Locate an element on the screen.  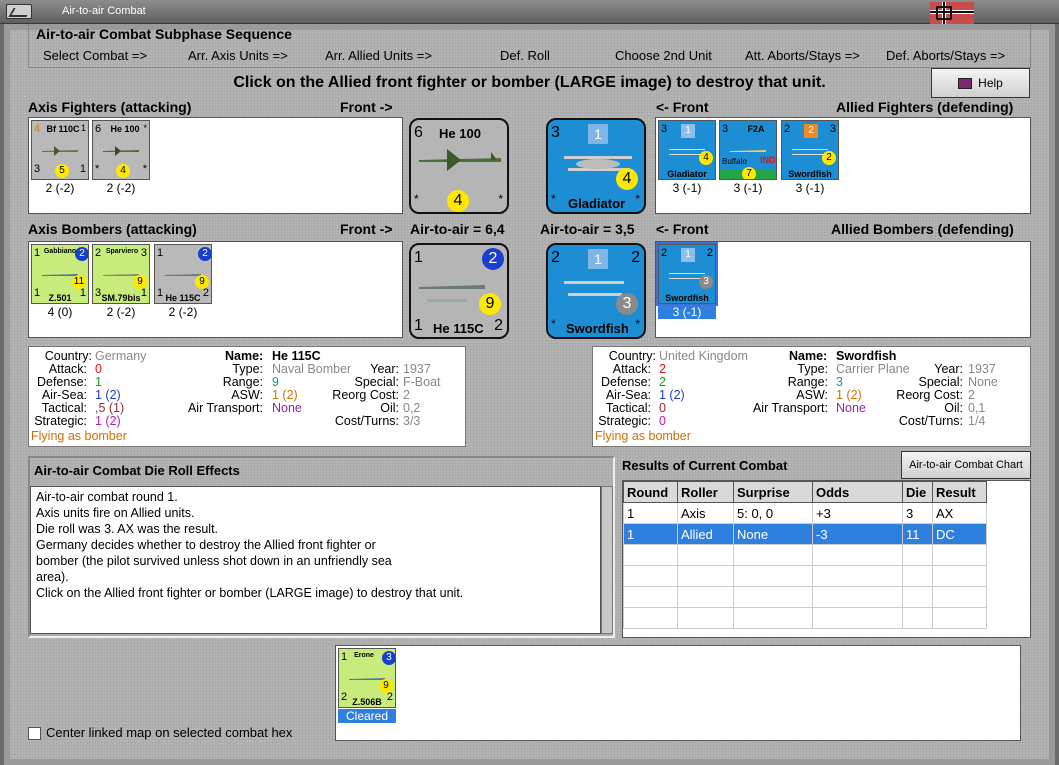
unit-counter-he100: 6 He 100 * 4 * * is located at coordinates (121, 150).